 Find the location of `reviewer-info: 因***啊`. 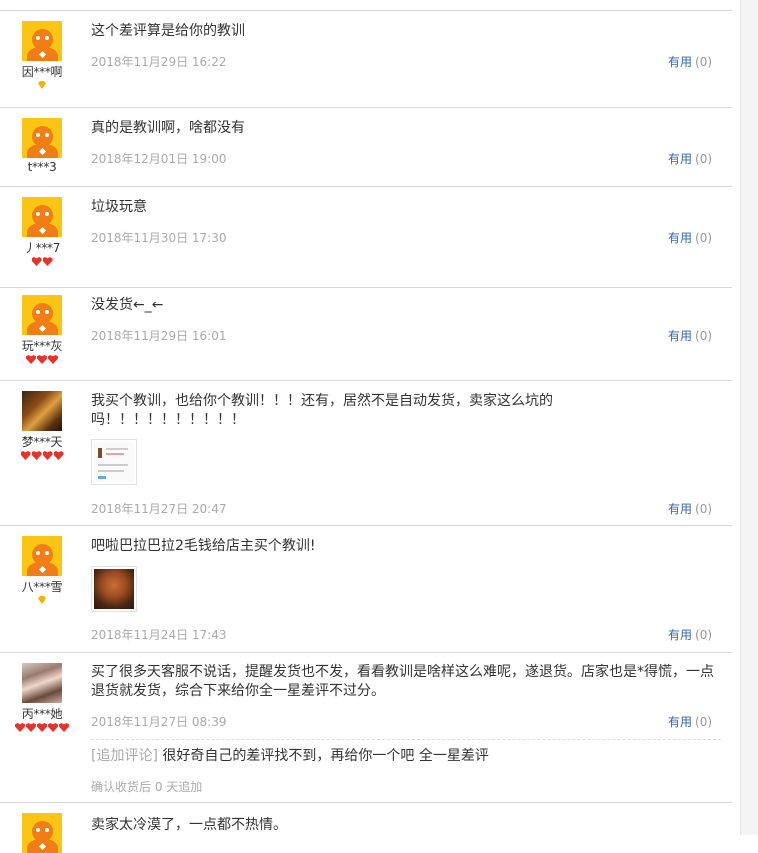

reviewer-info: 因***啊 is located at coordinates (42, 57).